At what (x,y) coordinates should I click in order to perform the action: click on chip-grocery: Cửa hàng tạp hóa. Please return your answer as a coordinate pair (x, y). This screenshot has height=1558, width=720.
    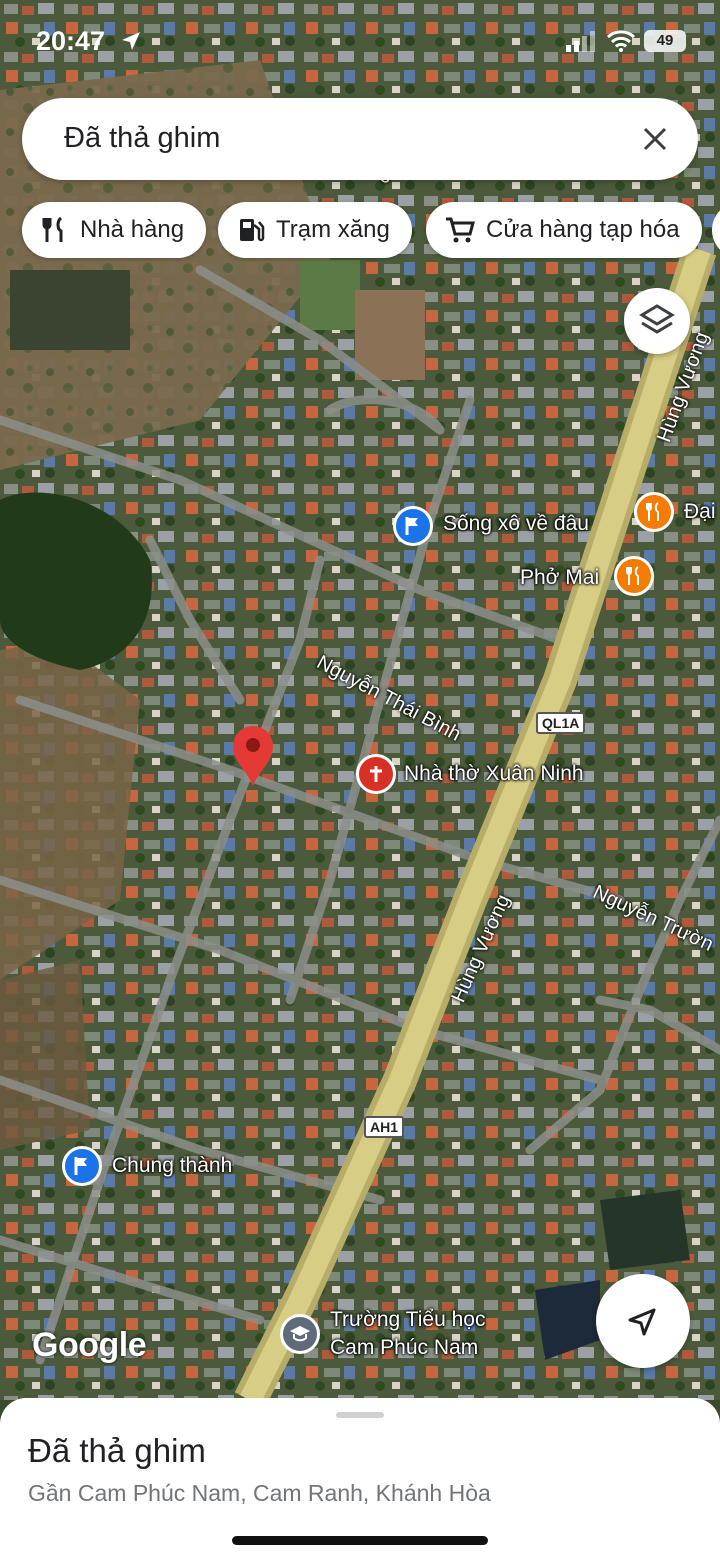
    Looking at the image, I should click on (564, 230).